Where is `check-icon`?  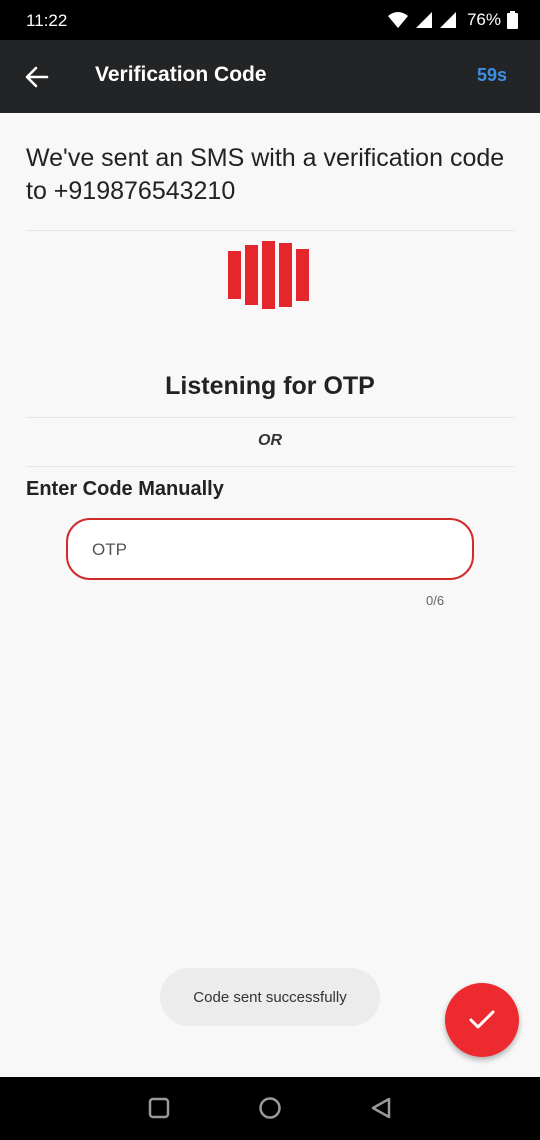
check-icon is located at coordinates (482, 1019).